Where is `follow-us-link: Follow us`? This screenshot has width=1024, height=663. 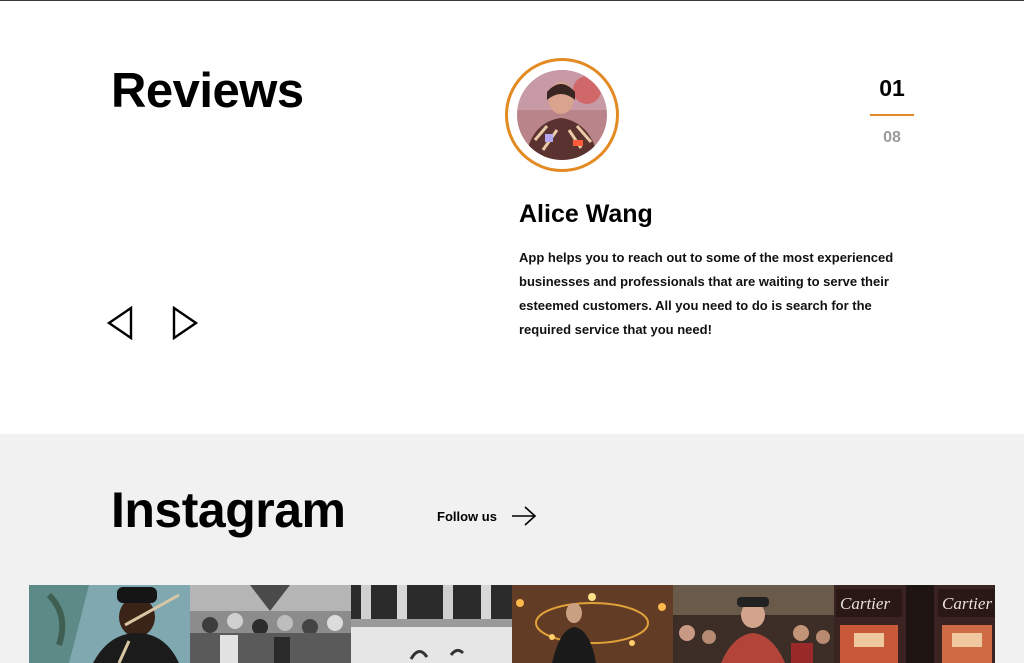
follow-us-link: Follow us is located at coordinates (487, 516).